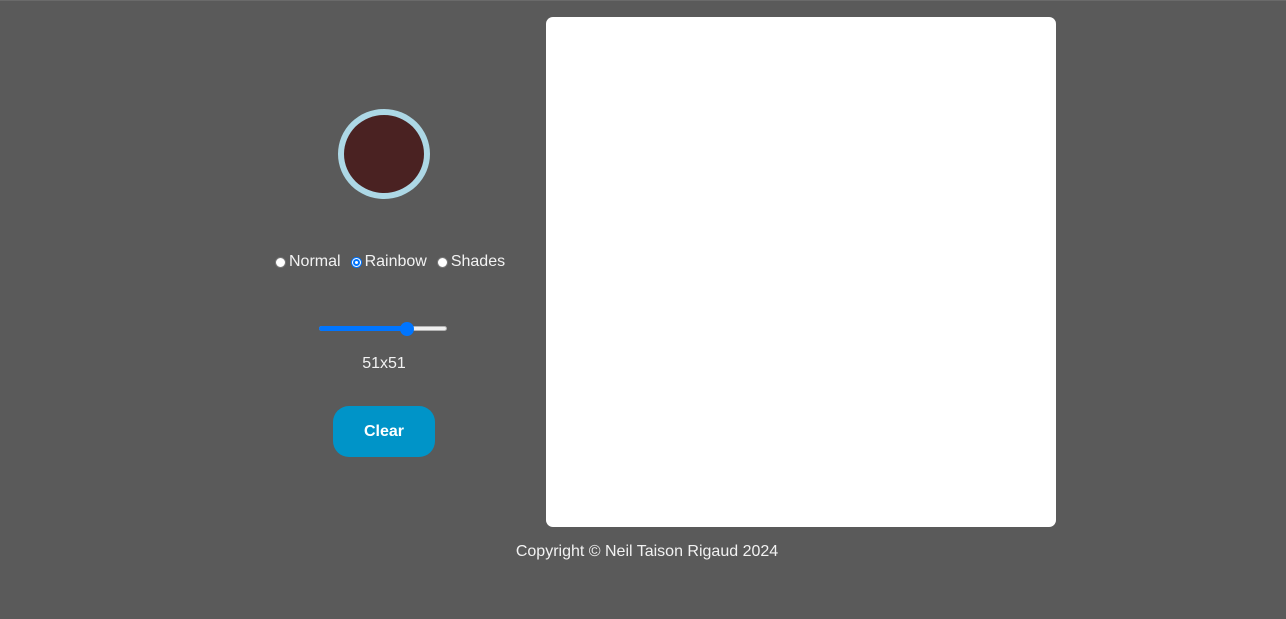 This screenshot has width=1286, height=619. What do you see at coordinates (356, 262) in the screenshot?
I see `radio-rainbow` at bounding box center [356, 262].